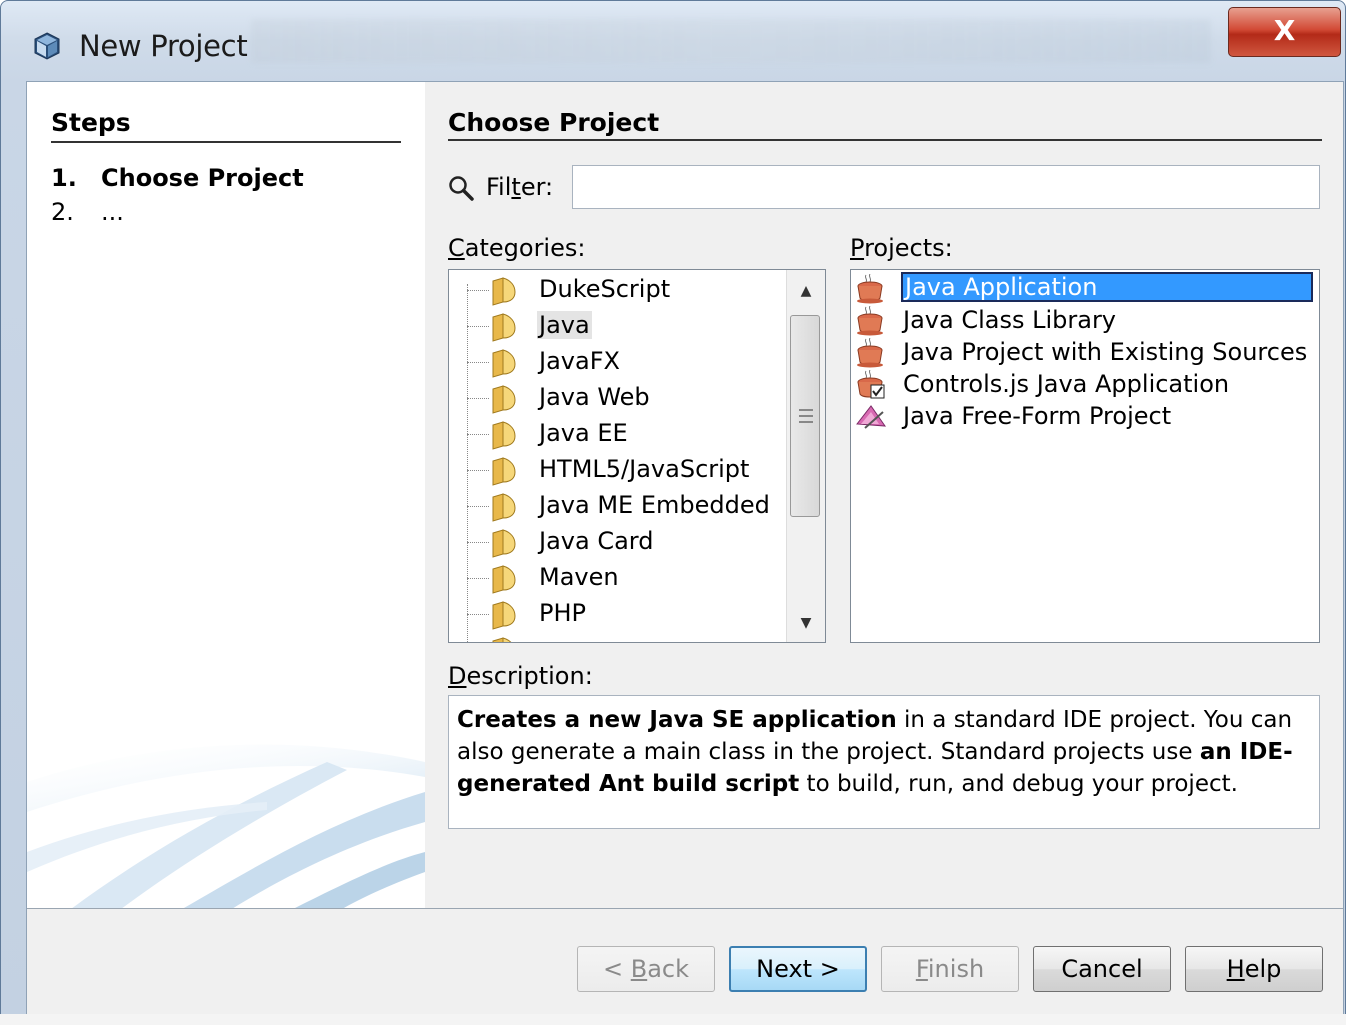 The width and height of the screenshot is (1346, 1025). I want to click on next-button: Next >, so click(798, 969).